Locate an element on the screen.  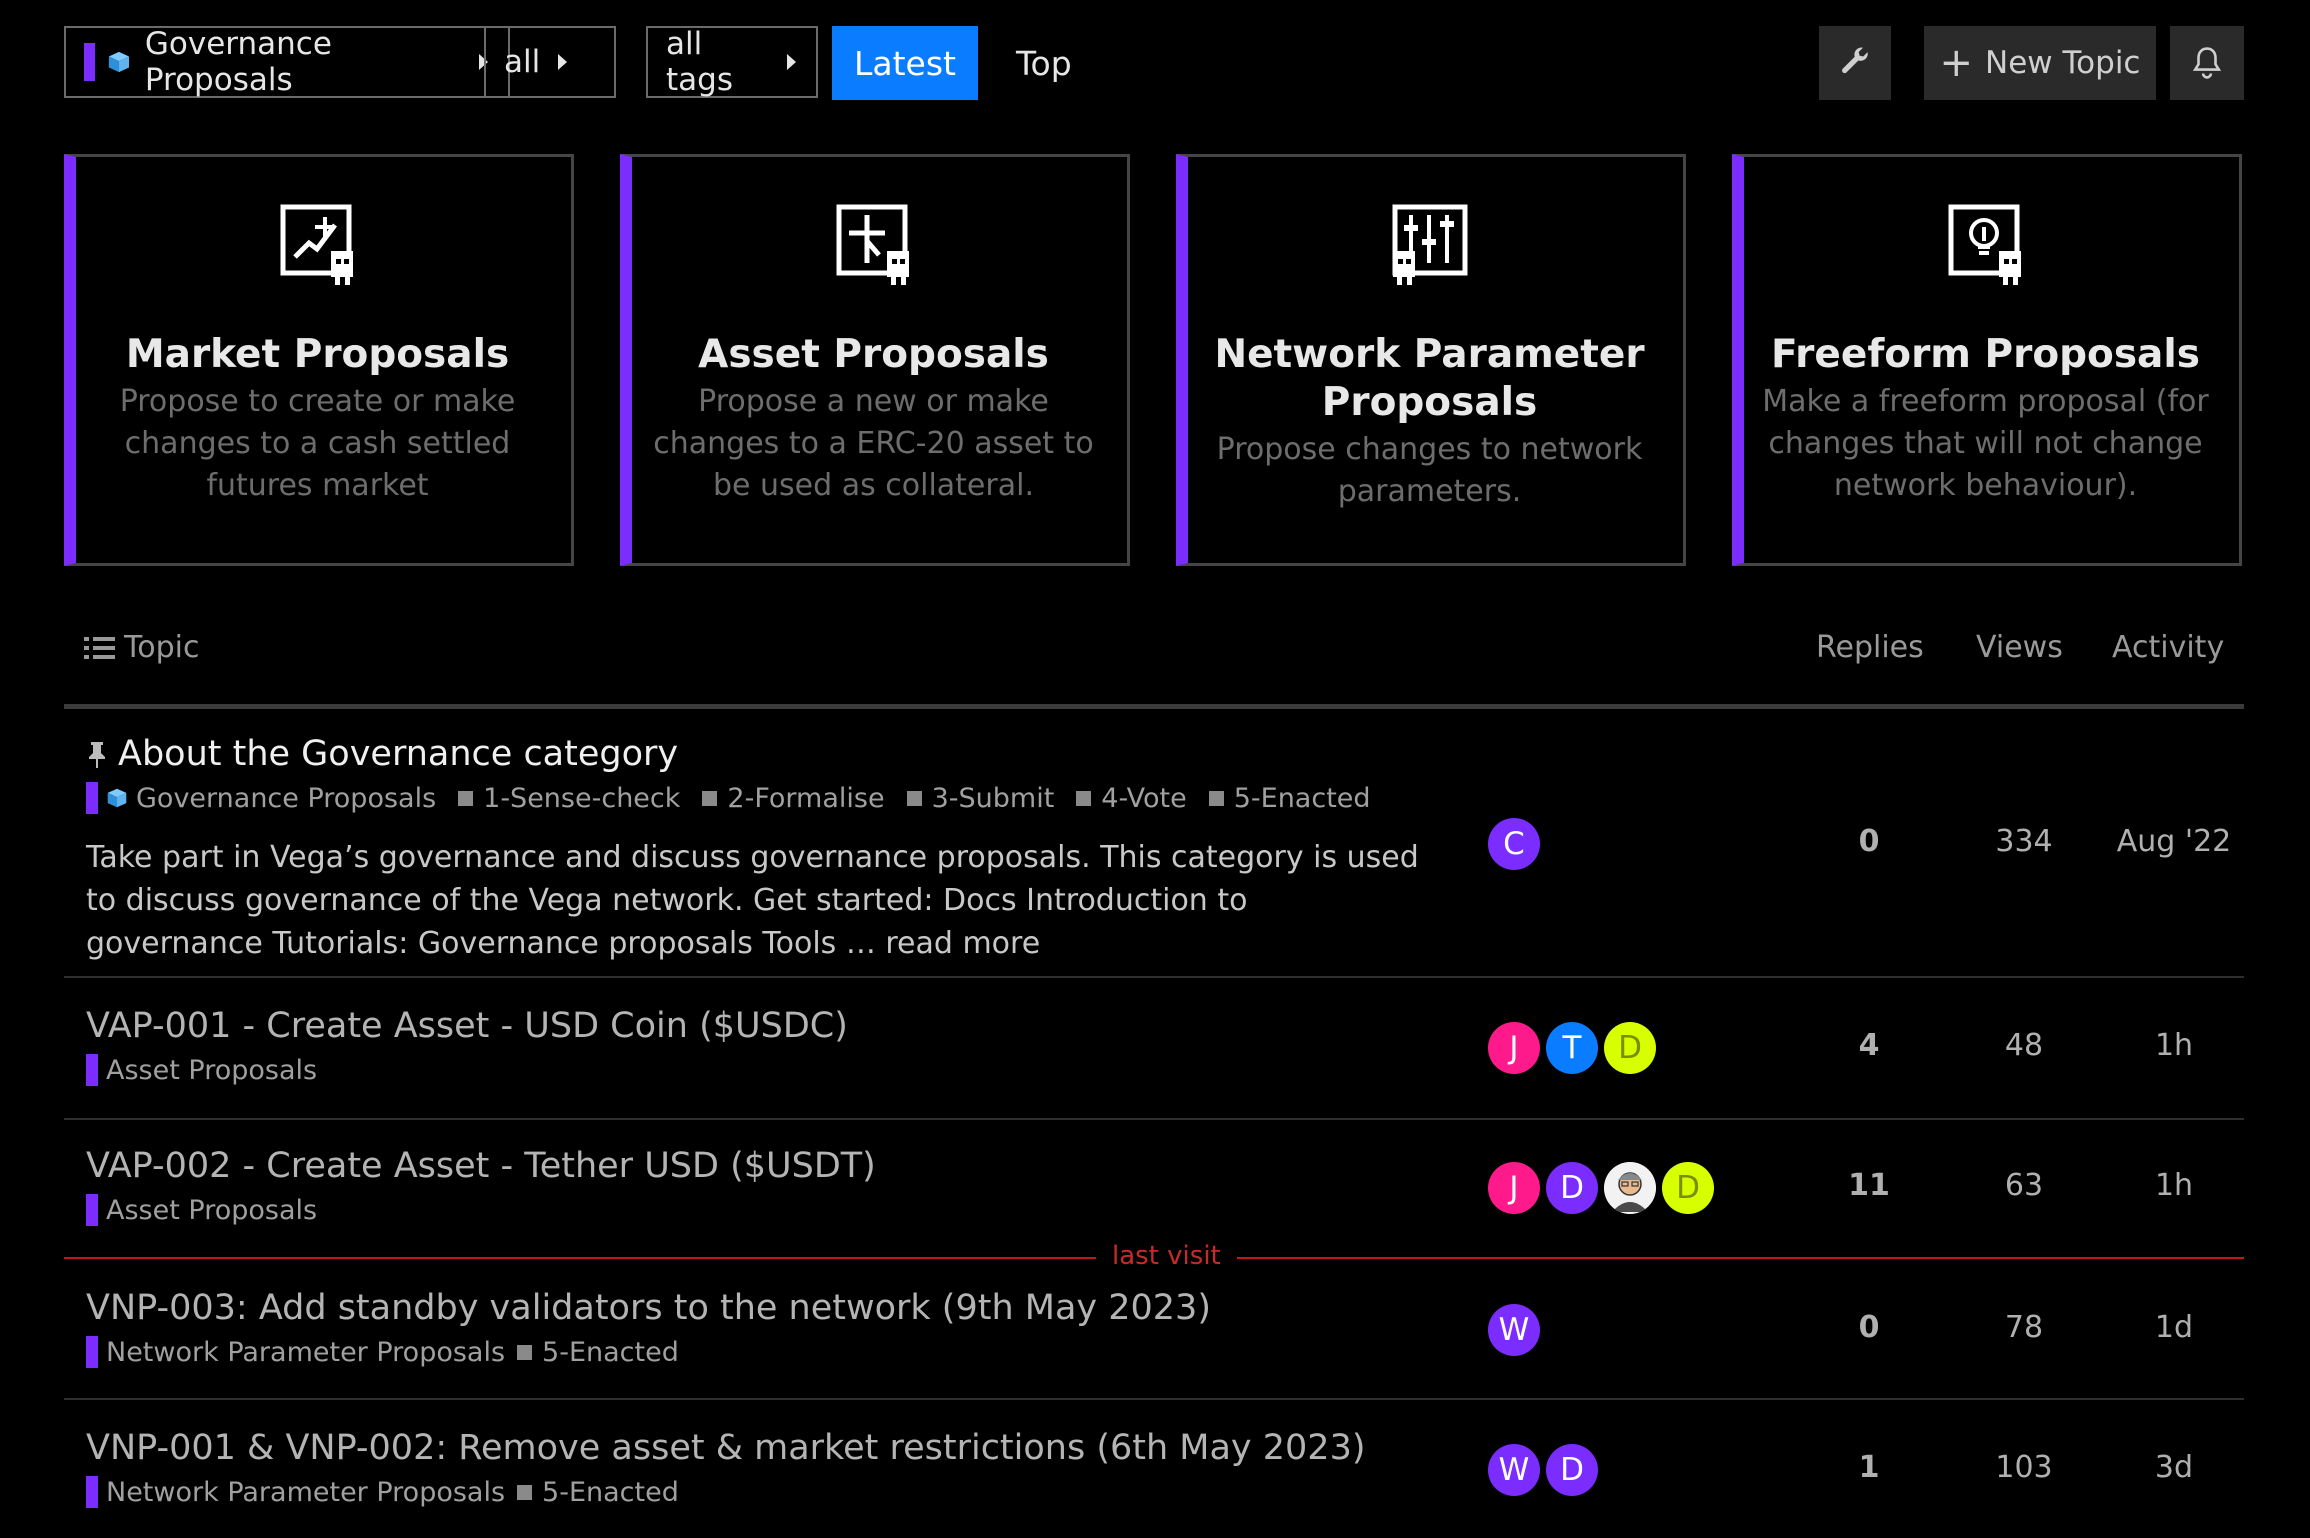
topic-title-link: About the Governance category is located at coordinates (382, 754).